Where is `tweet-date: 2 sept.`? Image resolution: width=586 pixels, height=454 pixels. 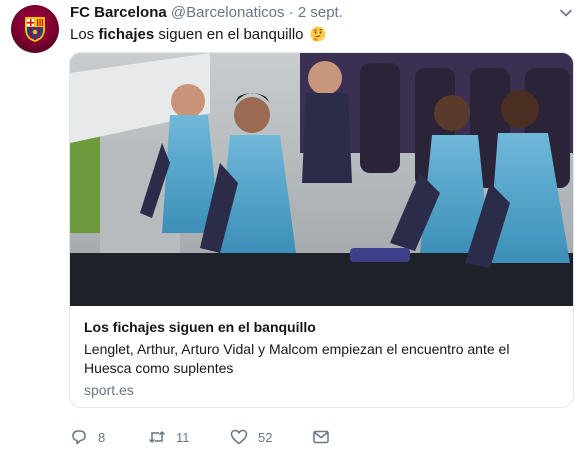 tweet-date: 2 sept. is located at coordinates (320, 12).